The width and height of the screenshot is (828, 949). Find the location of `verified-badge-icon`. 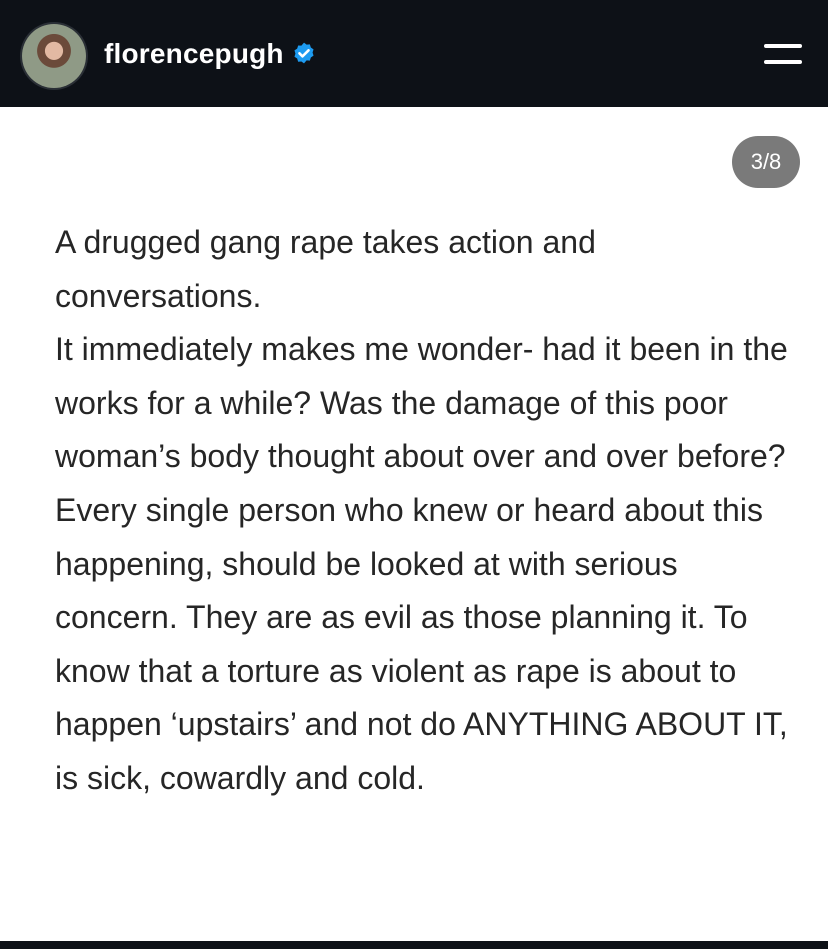

verified-badge-icon is located at coordinates (304, 53).